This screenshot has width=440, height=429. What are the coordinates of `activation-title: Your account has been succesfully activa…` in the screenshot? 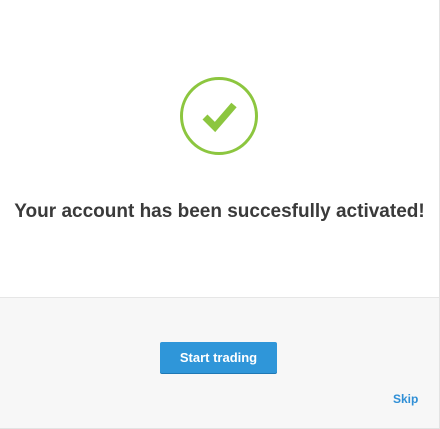 It's located at (219, 211).